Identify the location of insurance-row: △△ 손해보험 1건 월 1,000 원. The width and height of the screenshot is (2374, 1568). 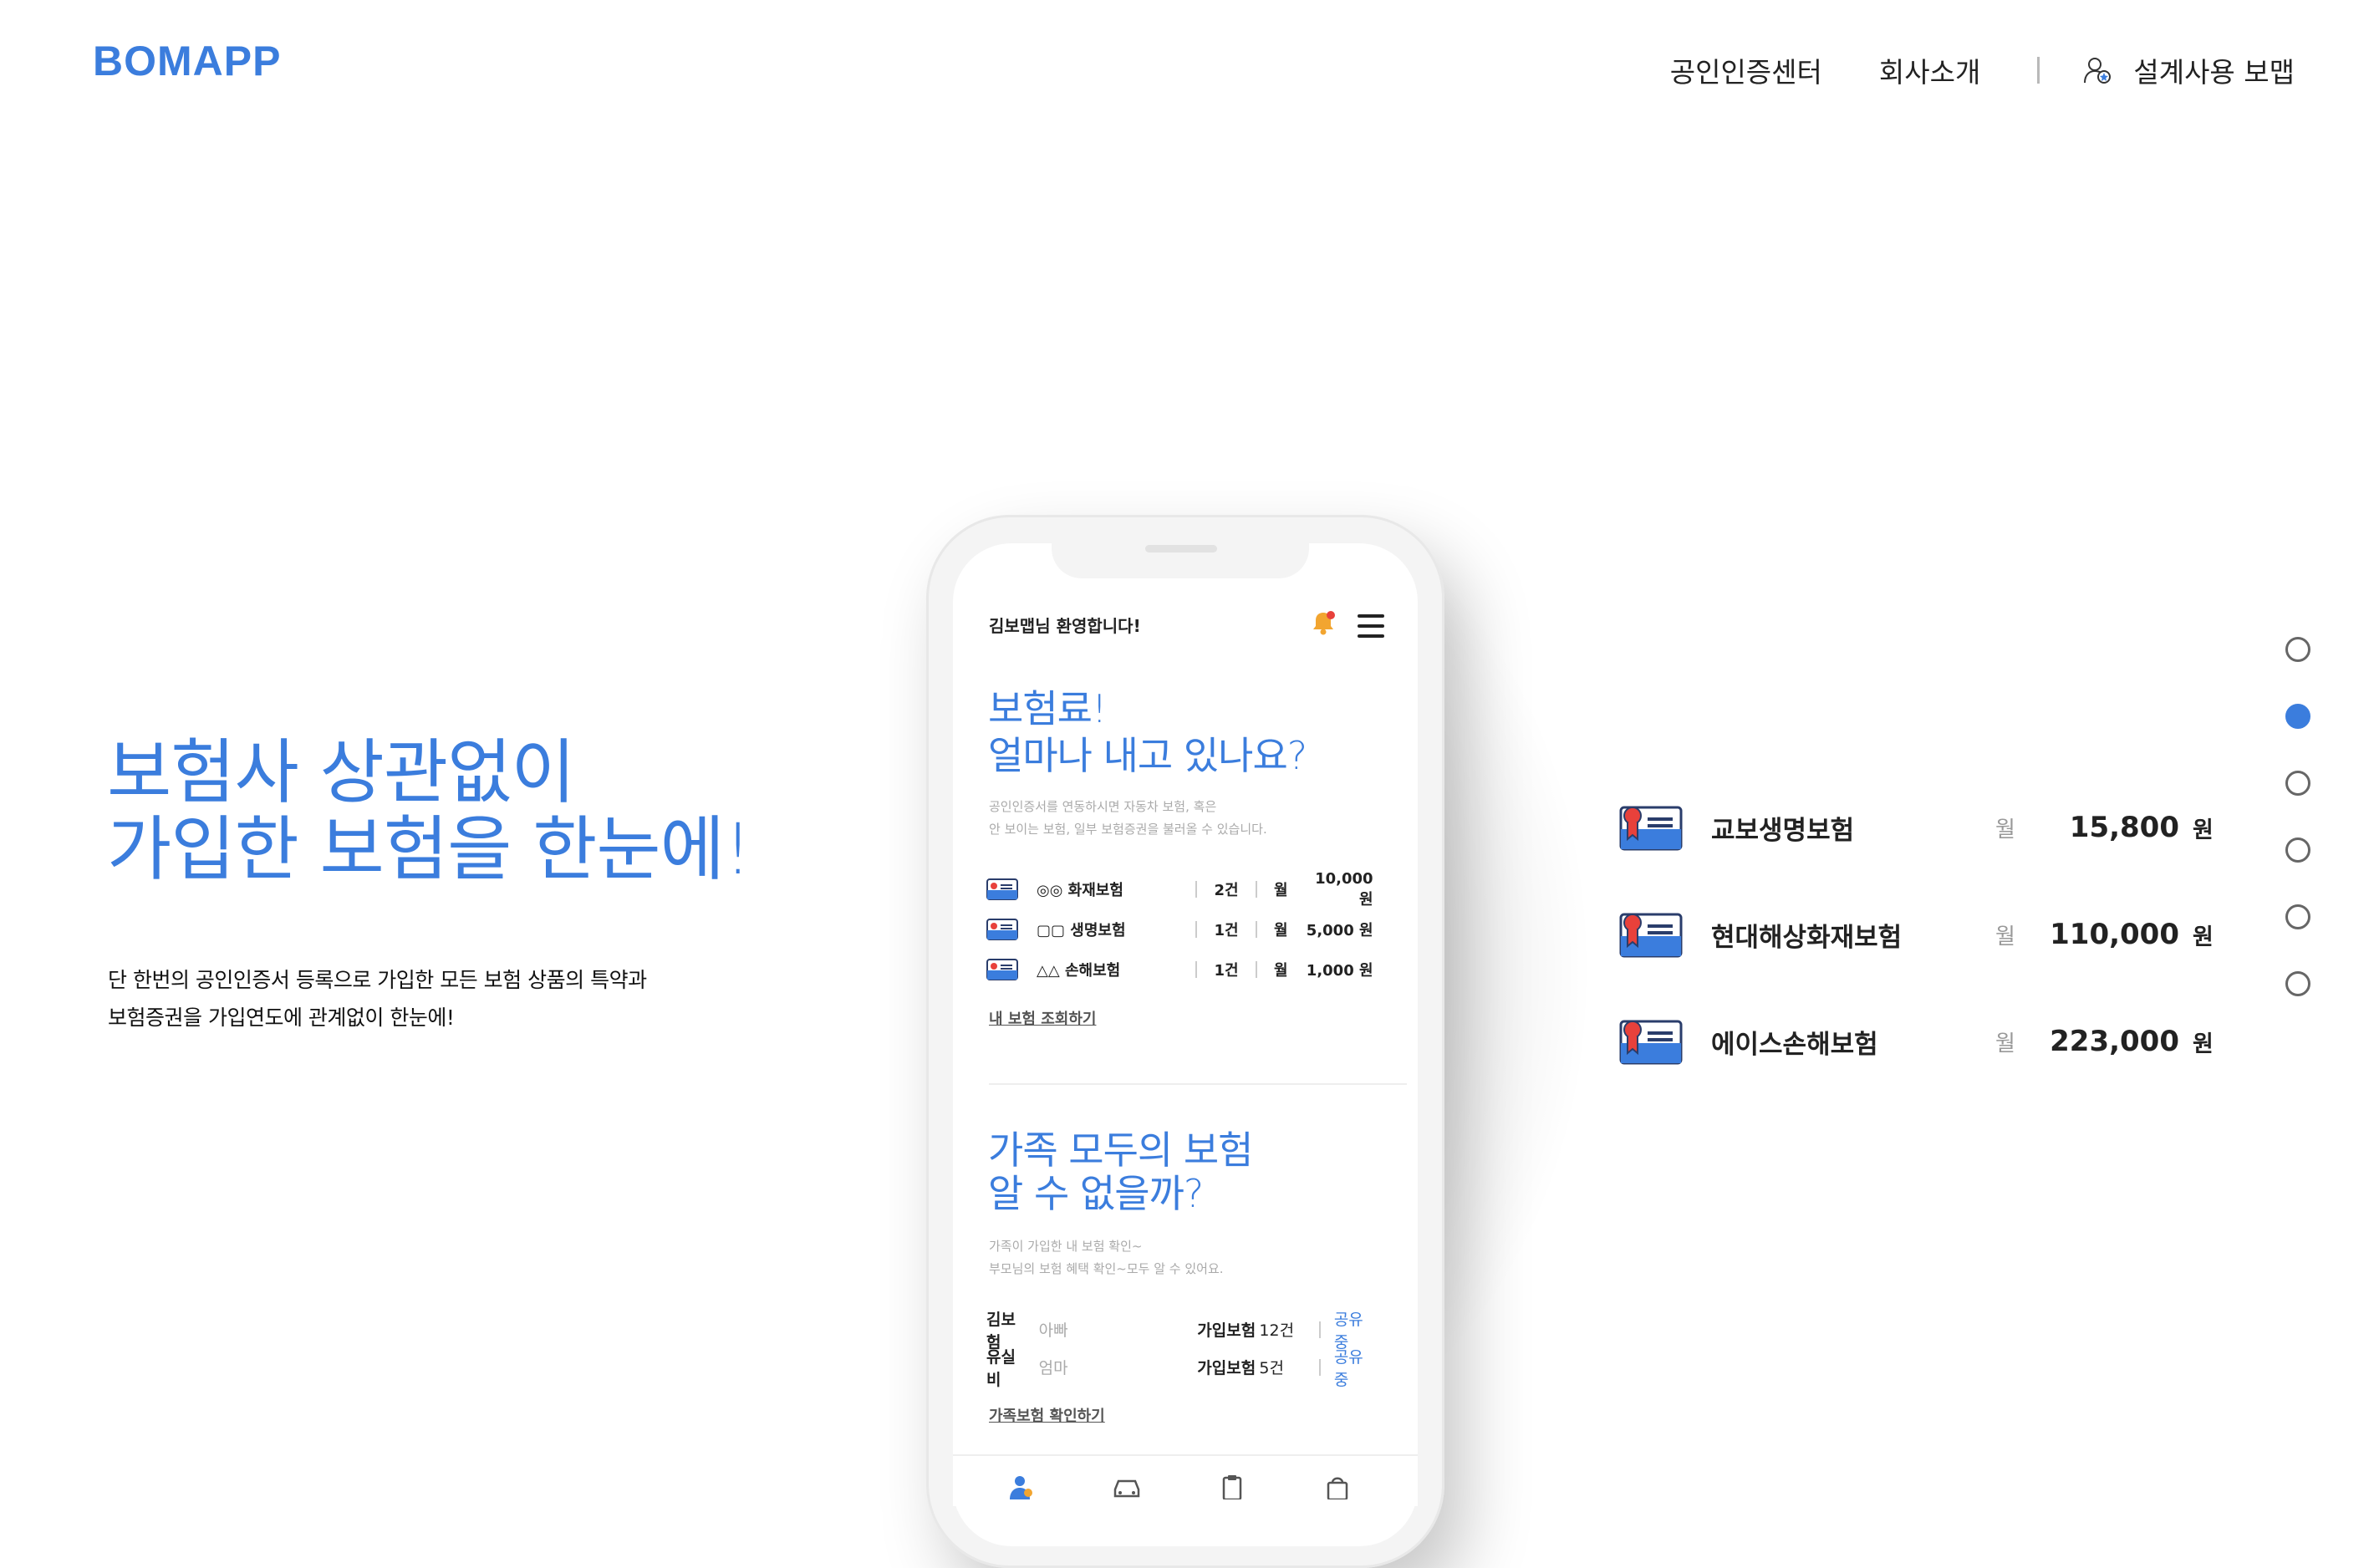
(1182, 969).